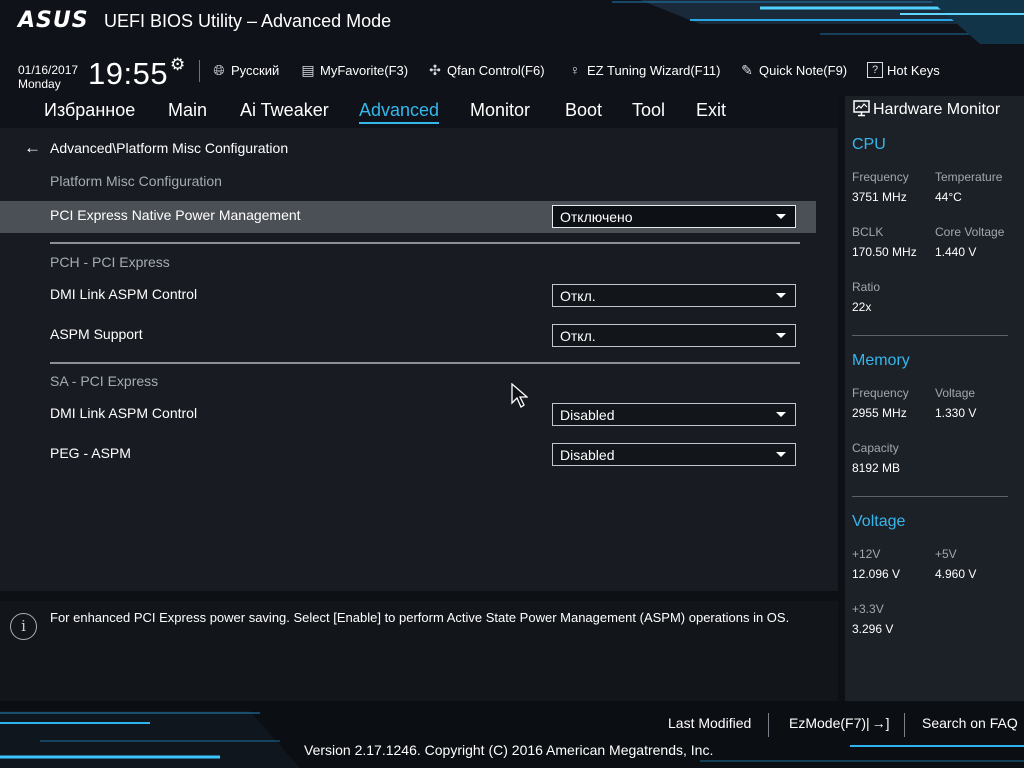  I want to click on pci-native-pm-label: PCI Express Native Power Management, so click(175, 215).